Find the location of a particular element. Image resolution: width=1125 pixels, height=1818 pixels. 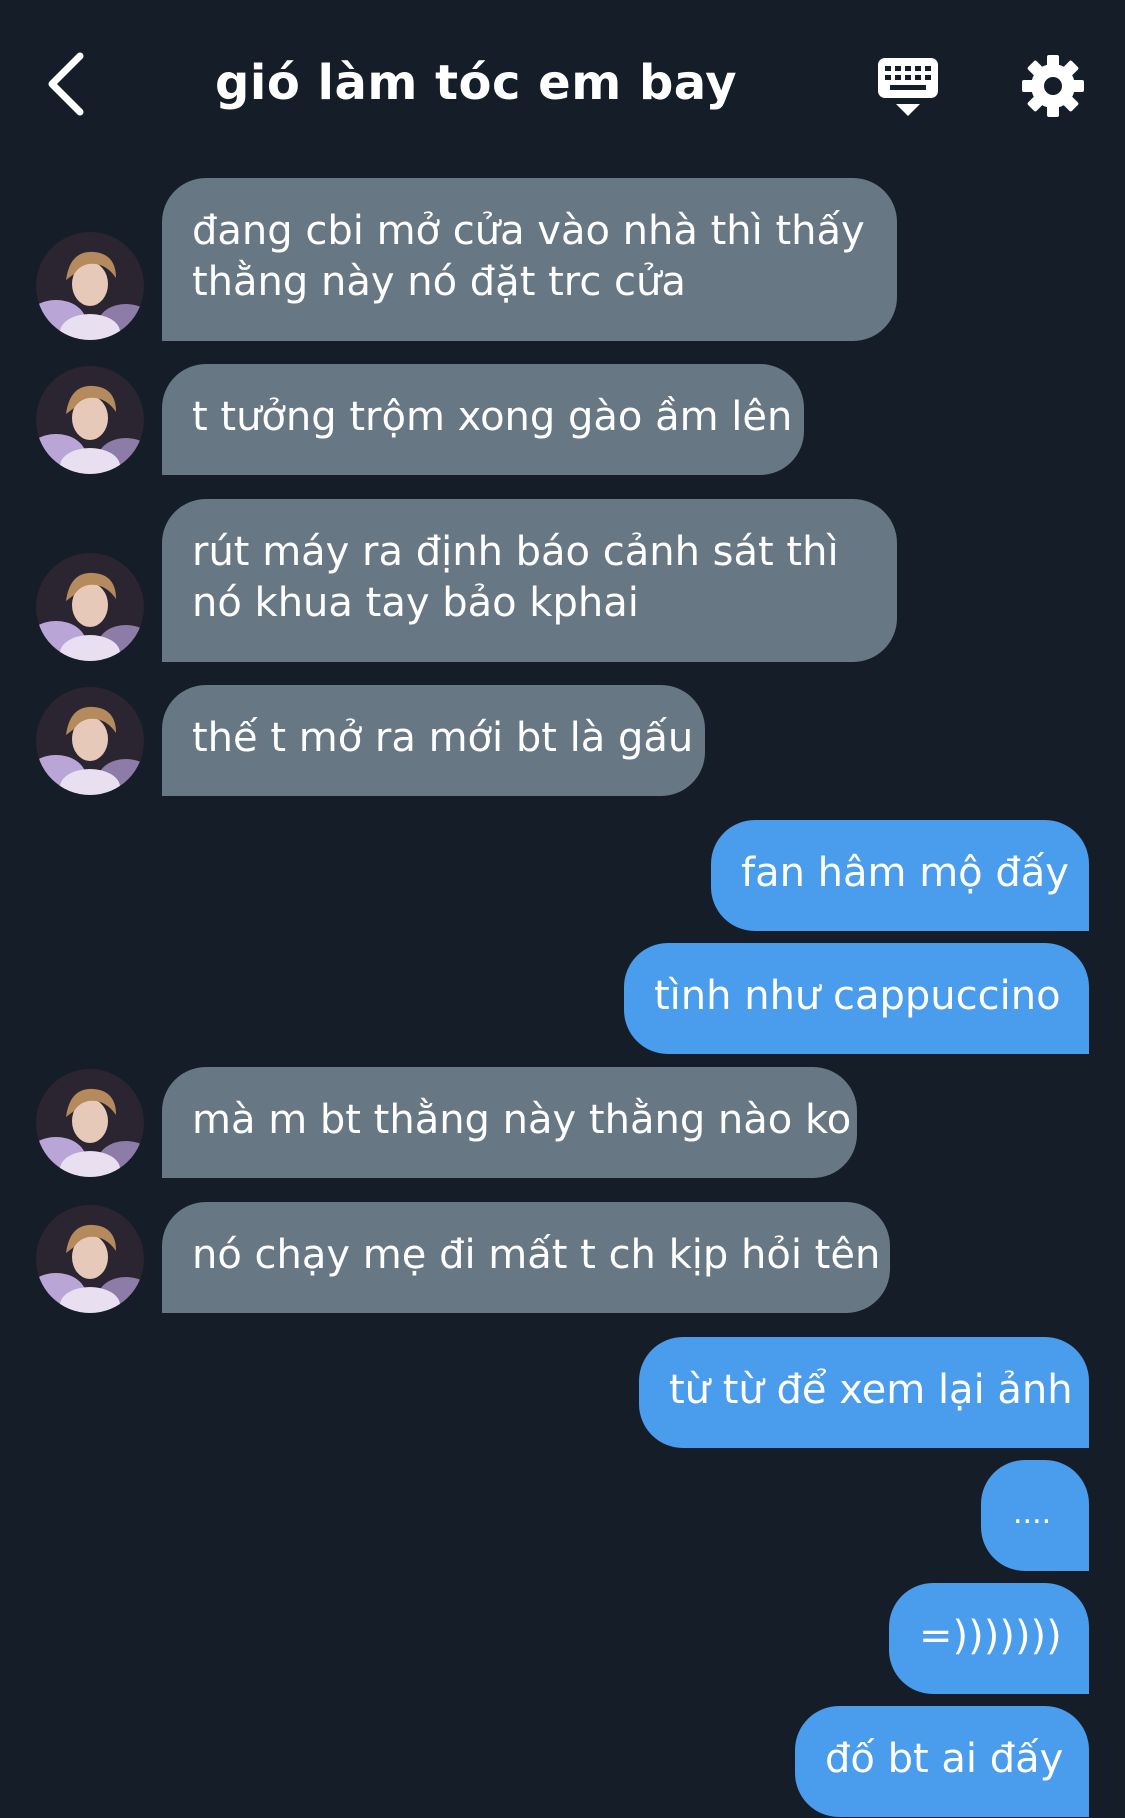

message-bubble: từ từ để xem lại ảnh is located at coordinates (864, 1392).